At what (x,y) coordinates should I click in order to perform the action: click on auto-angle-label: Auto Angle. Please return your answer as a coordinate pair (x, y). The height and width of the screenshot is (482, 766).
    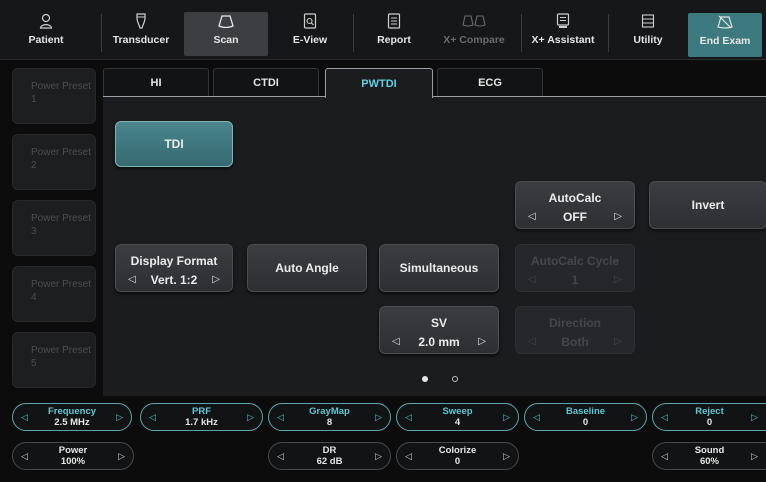
    Looking at the image, I should click on (307, 268).